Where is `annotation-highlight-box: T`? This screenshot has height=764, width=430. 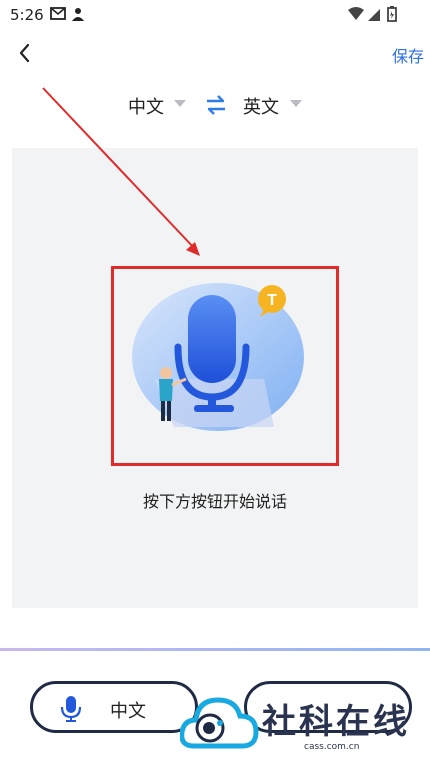 annotation-highlight-box: T is located at coordinates (225, 366).